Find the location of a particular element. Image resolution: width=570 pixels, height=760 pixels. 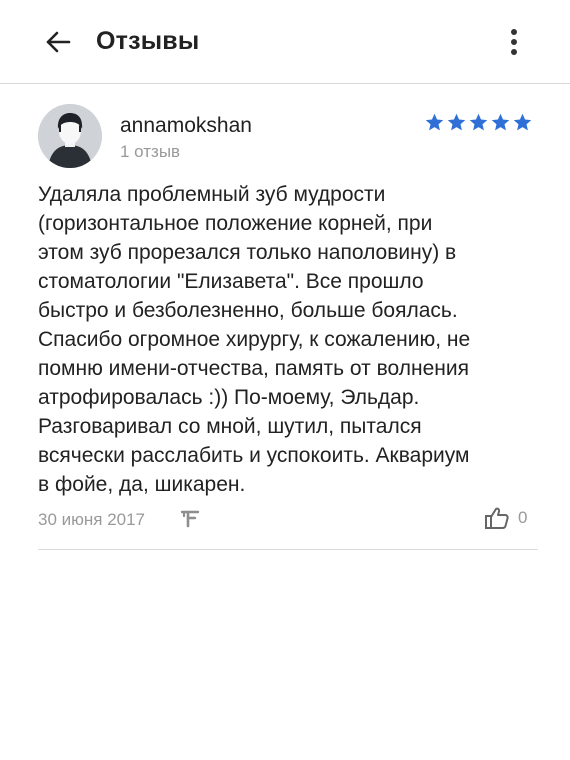

like-count: 0 is located at coordinates (523, 517).